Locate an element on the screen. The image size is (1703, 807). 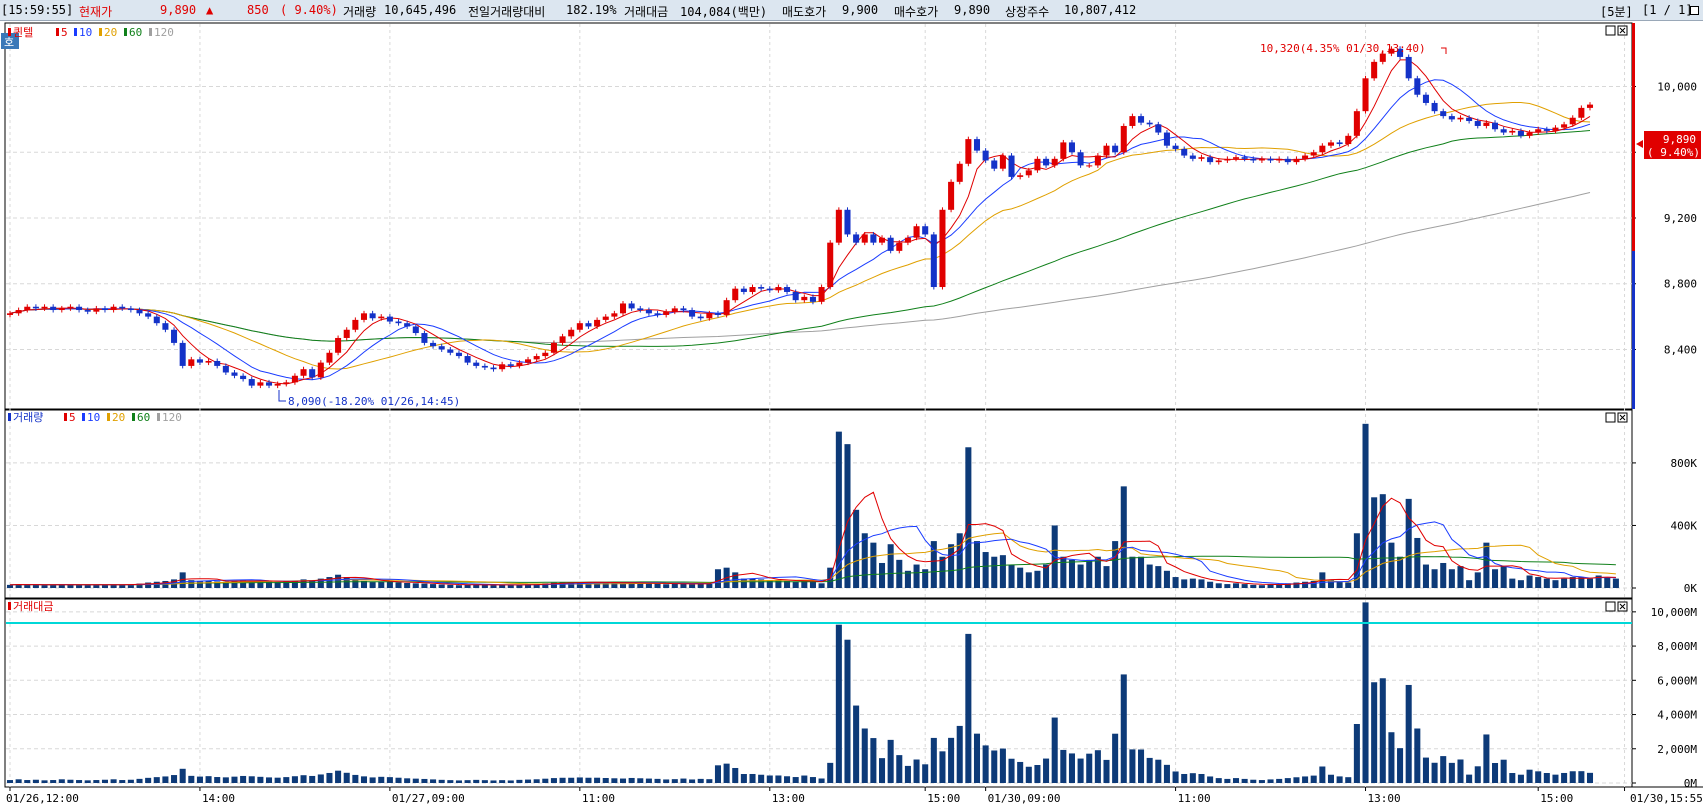
time-tick-label: 14:00 is located at coordinates (218, 798).